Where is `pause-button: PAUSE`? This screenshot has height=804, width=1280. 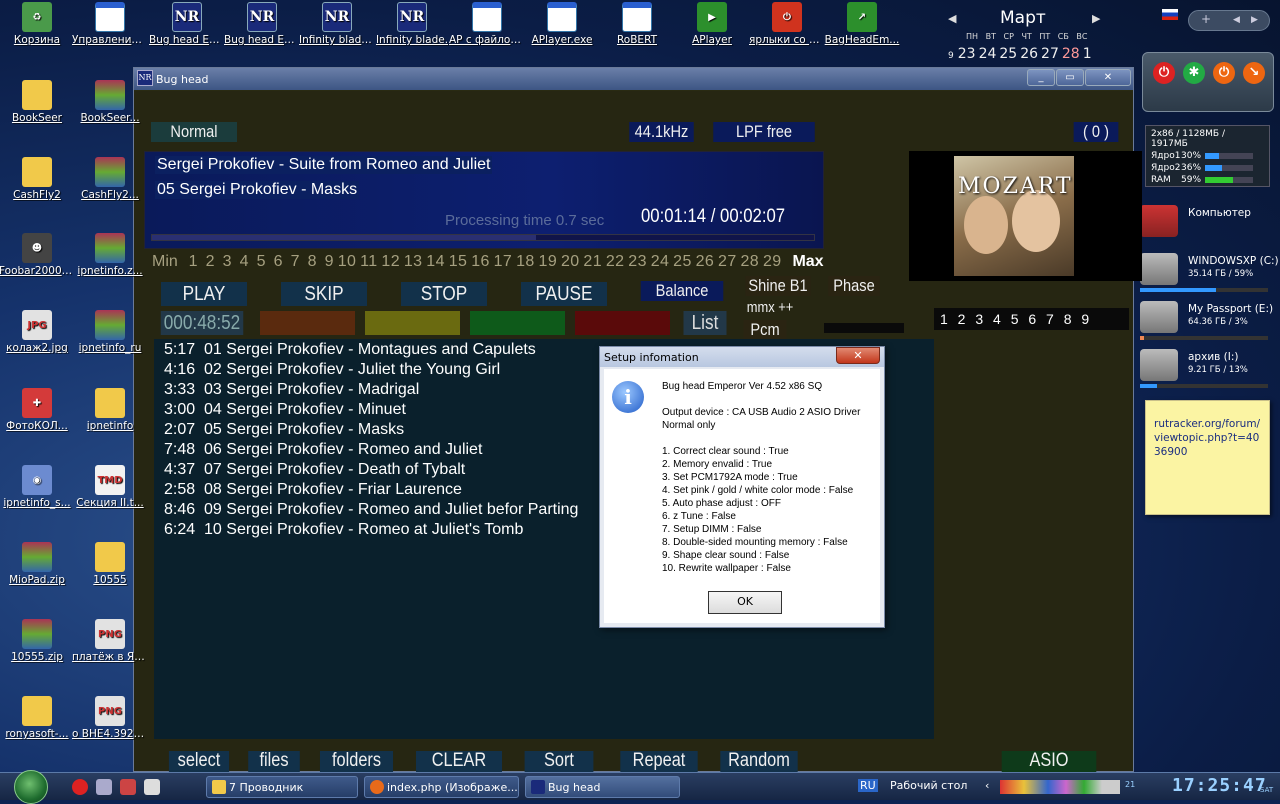
pause-button: PAUSE is located at coordinates (564, 294).